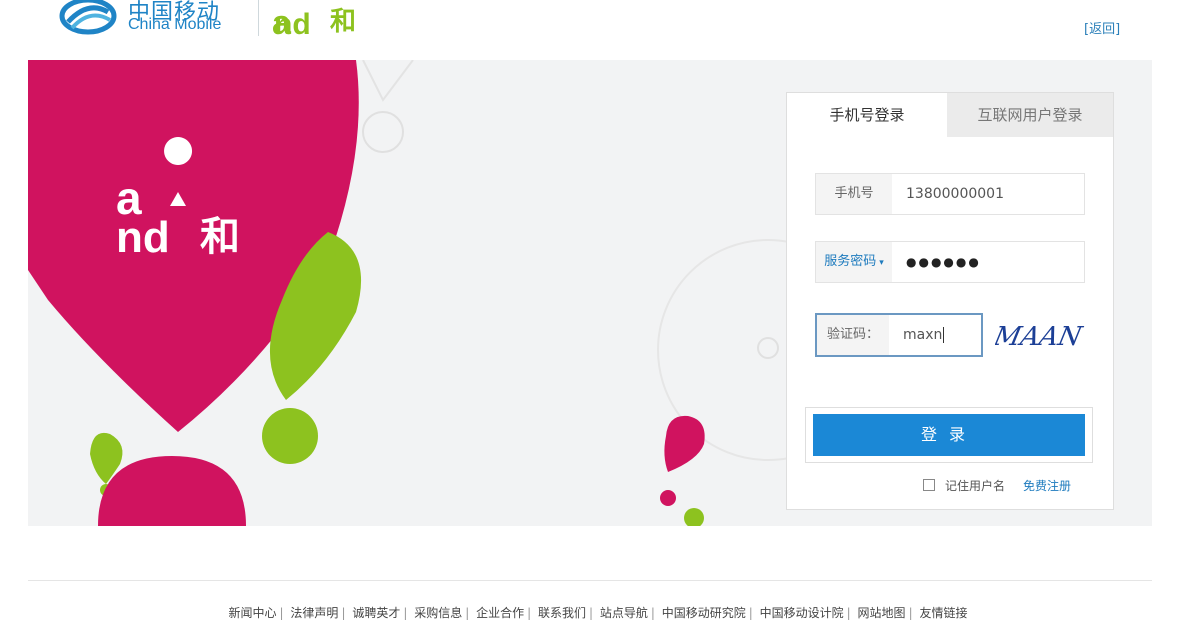 Image resolution: width=1196 pixels, height=628 pixels. Describe the element at coordinates (253, 613) in the screenshot. I see `footer-link-news: 新闻中心` at that location.